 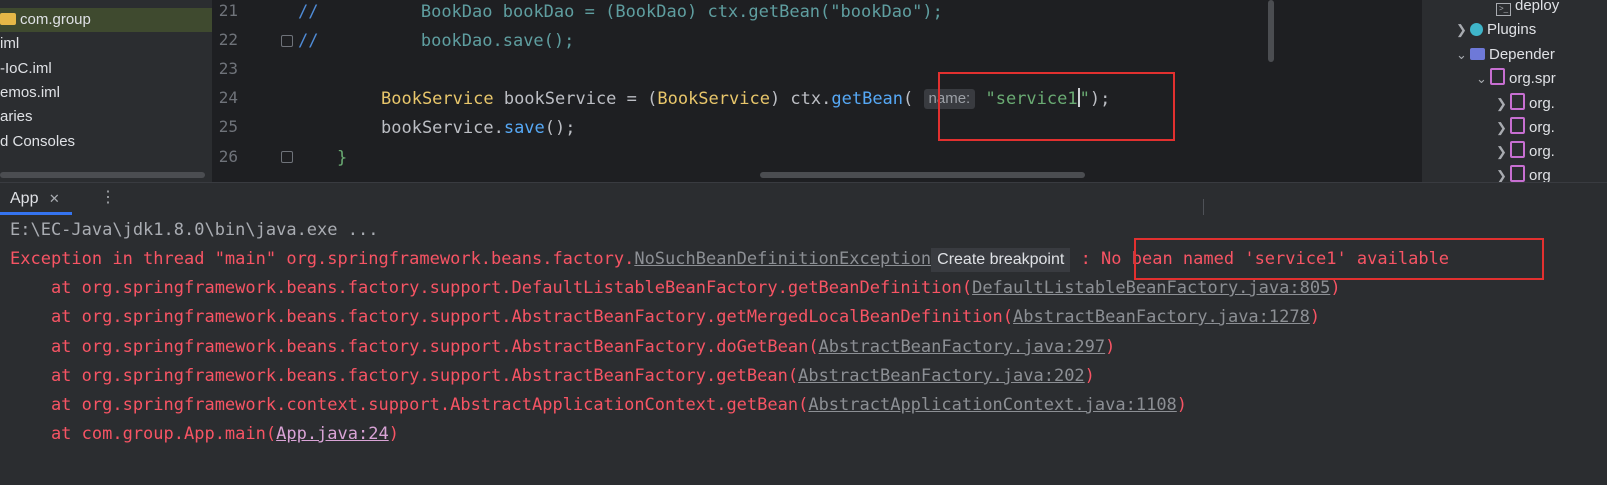 I want to click on tree-item-org-2: ❯ org., so click(x=1525, y=128).